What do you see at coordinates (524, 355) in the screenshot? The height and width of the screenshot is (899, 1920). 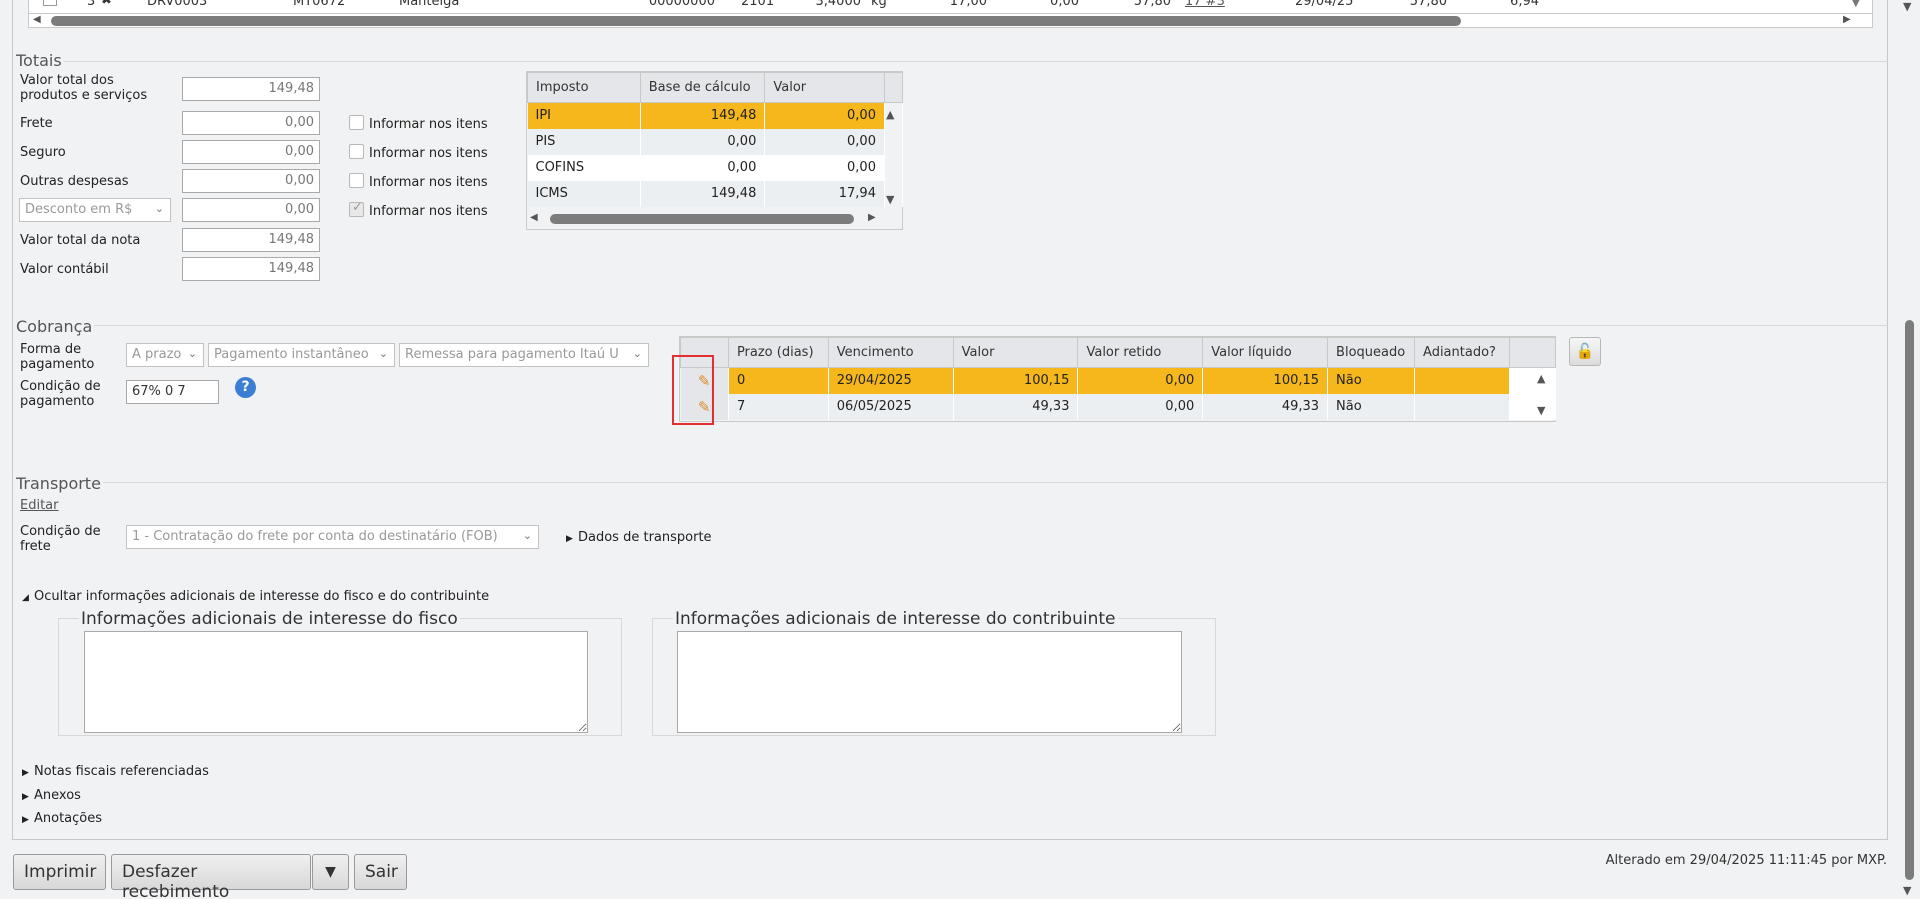 I see `remessa-select: Remessa para pagamento Itaú U ⌄` at bounding box center [524, 355].